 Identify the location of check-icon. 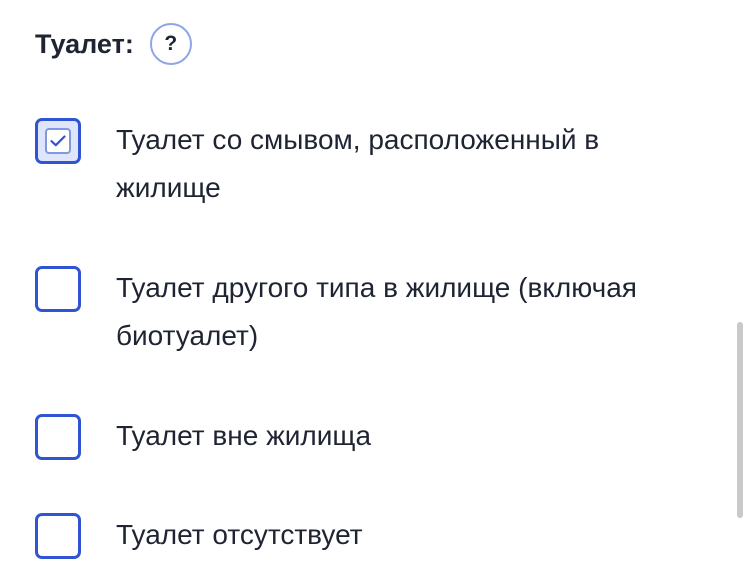
(58, 141).